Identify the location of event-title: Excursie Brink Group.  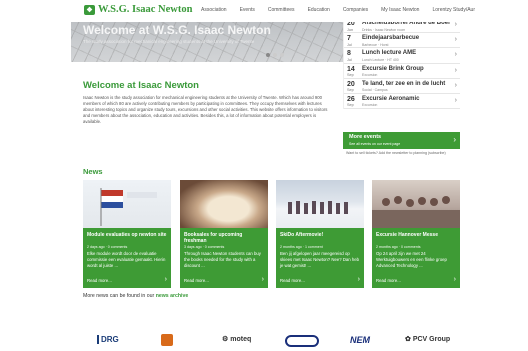
(393, 68).